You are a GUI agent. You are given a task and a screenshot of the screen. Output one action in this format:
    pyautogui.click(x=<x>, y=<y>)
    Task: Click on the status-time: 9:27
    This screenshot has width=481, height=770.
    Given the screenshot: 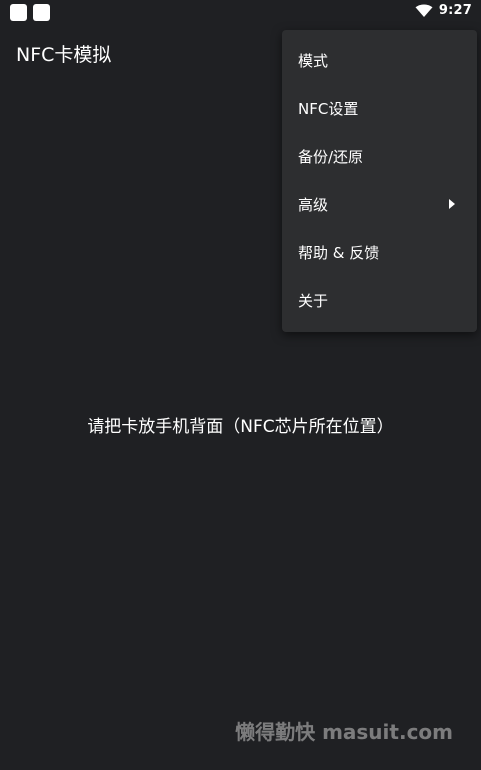 What is the action you would take?
    pyautogui.click(x=455, y=10)
    